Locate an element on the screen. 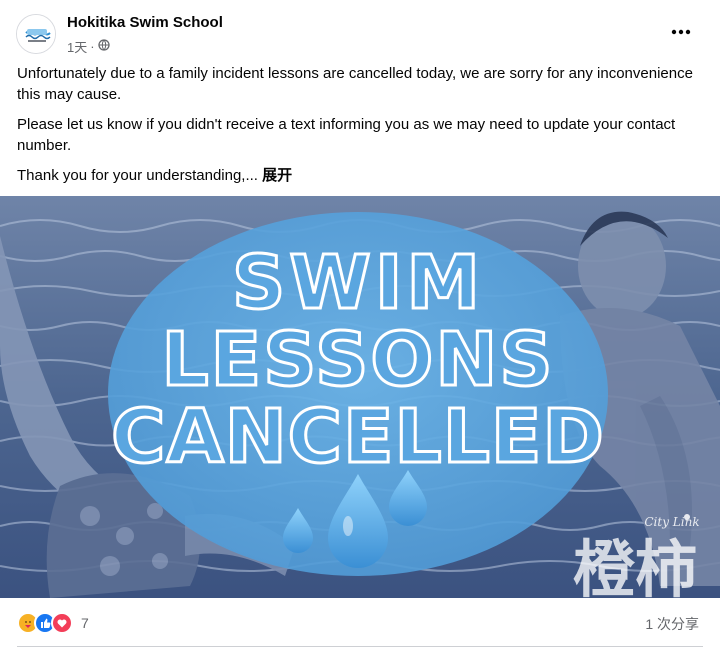 The height and width of the screenshot is (647, 720). globe-icon is located at coordinates (103, 46).